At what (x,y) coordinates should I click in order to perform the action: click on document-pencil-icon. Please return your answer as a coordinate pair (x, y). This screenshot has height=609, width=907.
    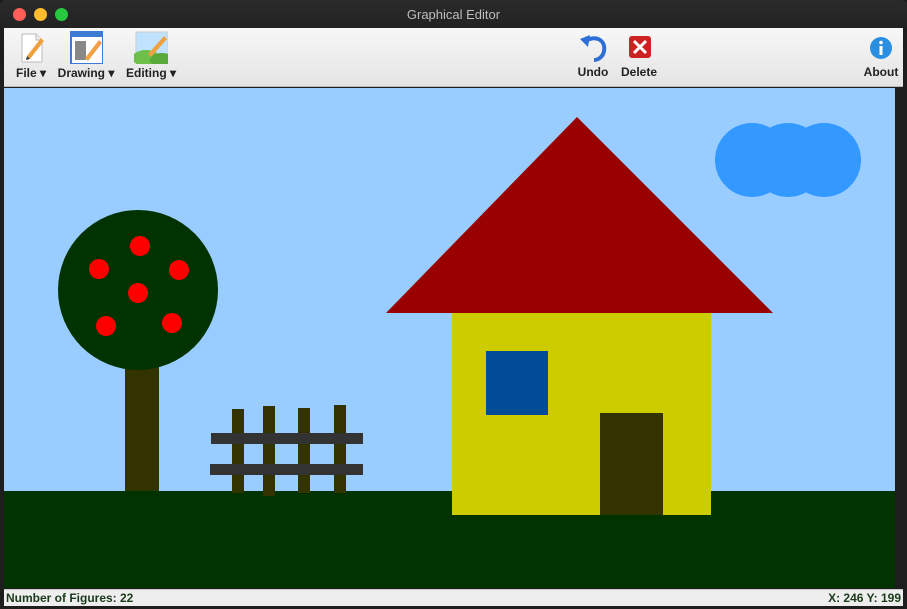
    Looking at the image, I should click on (31, 47).